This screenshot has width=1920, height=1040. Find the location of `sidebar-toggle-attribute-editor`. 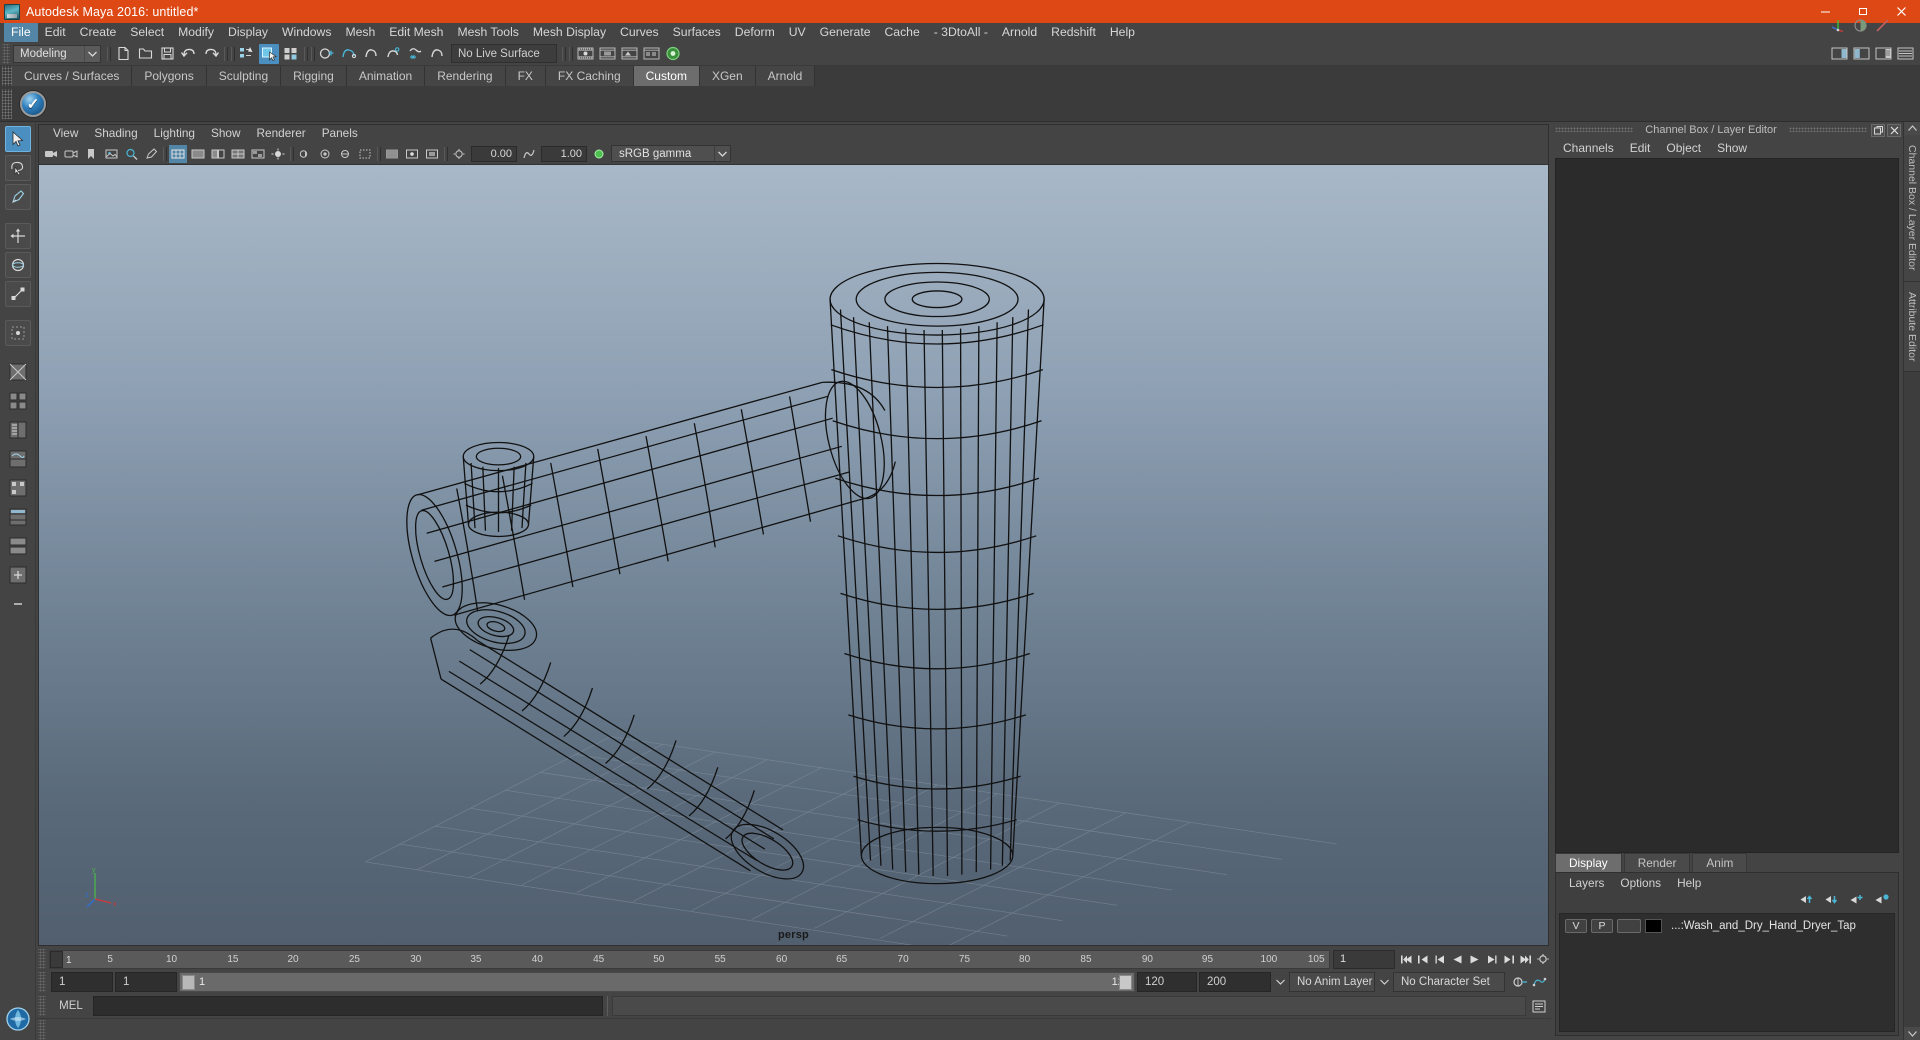

sidebar-toggle-attribute-editor is located at coordinates (1839, 54).